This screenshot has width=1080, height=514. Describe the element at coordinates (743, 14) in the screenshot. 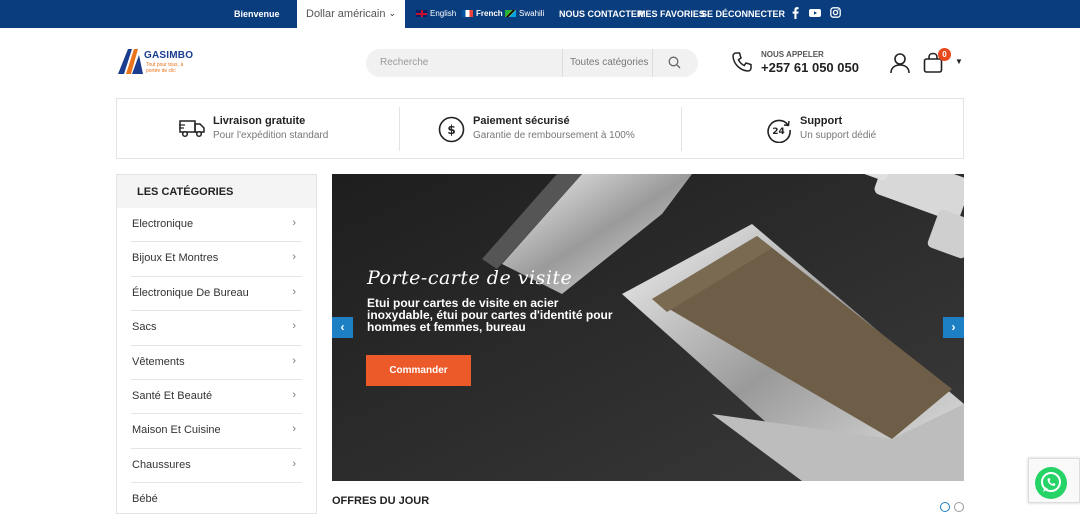

I see `logout-link: SE DÉCONNECTER` at that location.